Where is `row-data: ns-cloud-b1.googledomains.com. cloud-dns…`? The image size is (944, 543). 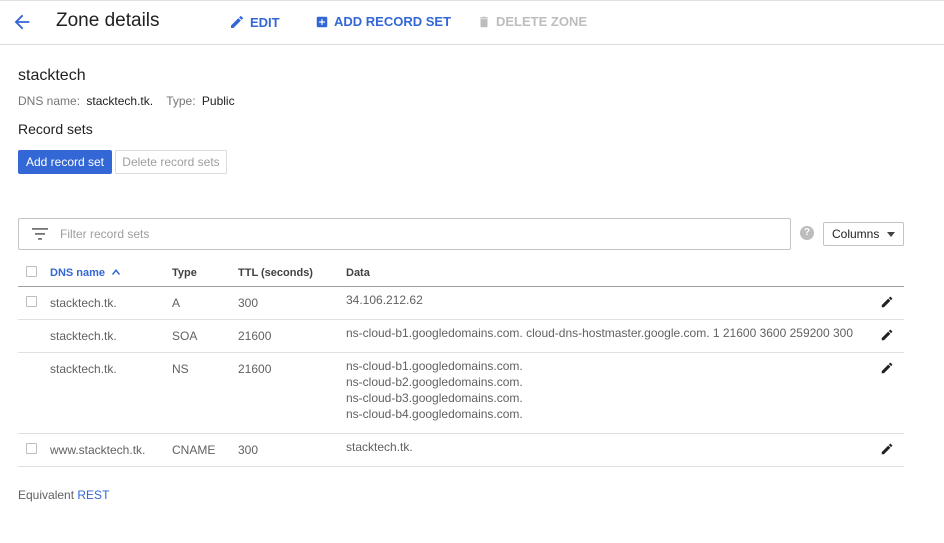 row-data: ns-cloud-b1.googledomains.com. cloud-dns… is located at coordinates (599, 333).